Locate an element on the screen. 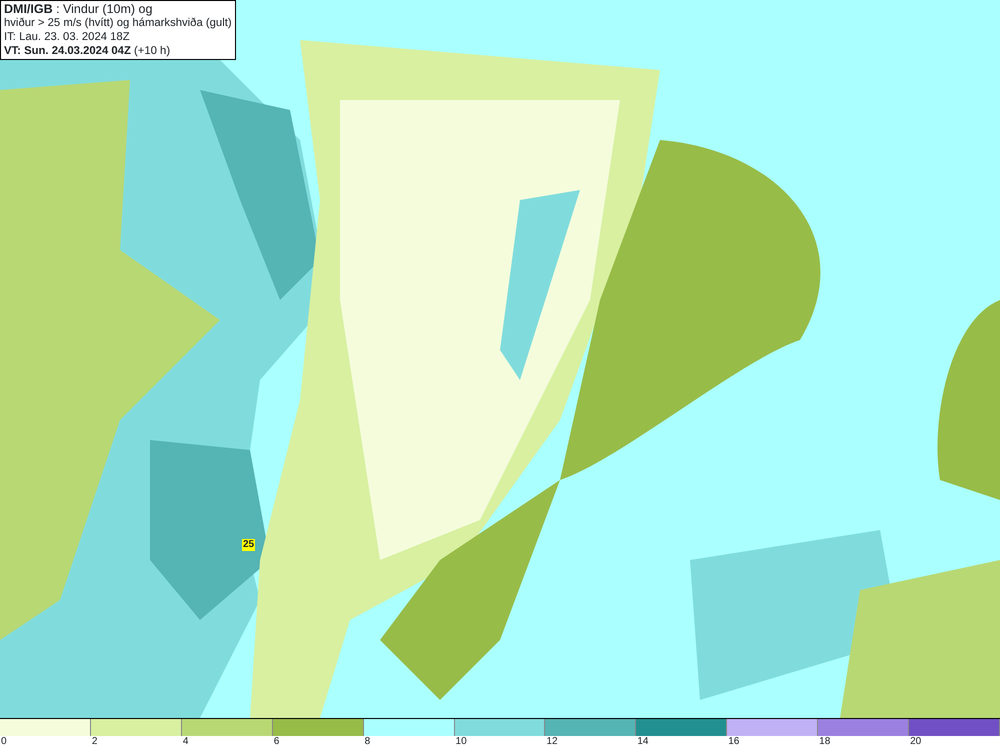  header-line: VT: Sun. 24.03.2024 04Z (+10 h) is located at coordinates (88, 51).